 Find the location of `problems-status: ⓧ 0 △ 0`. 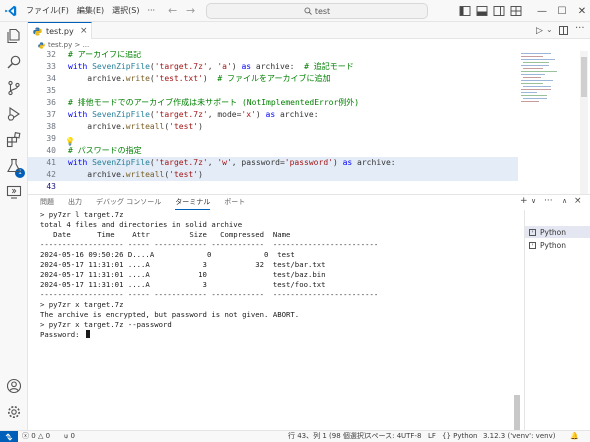

problems-status: ⓧ 0 △ 0 is located at coordinates (36, 436).